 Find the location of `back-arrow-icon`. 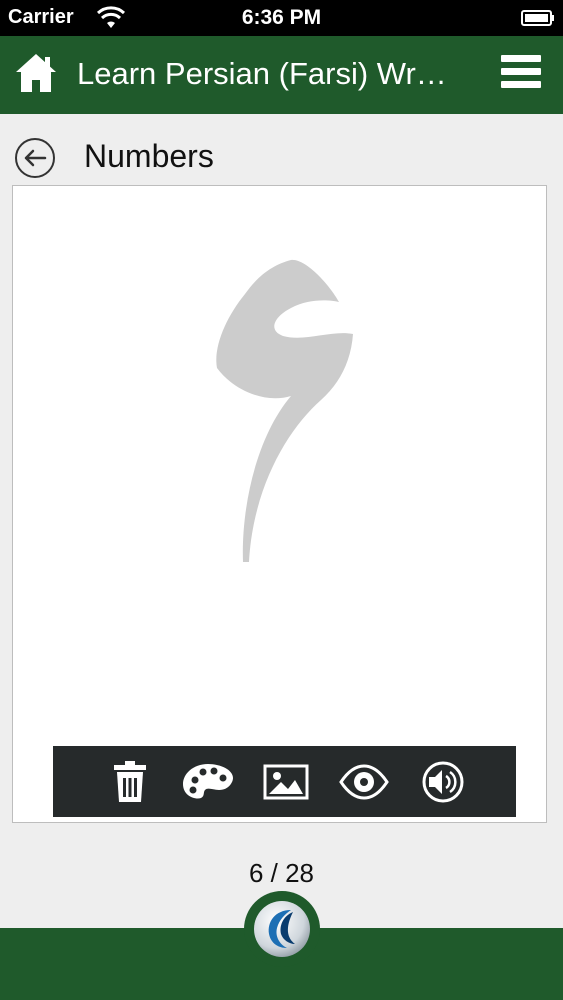

back-arrow-icon is located at coordinates (35, 158).